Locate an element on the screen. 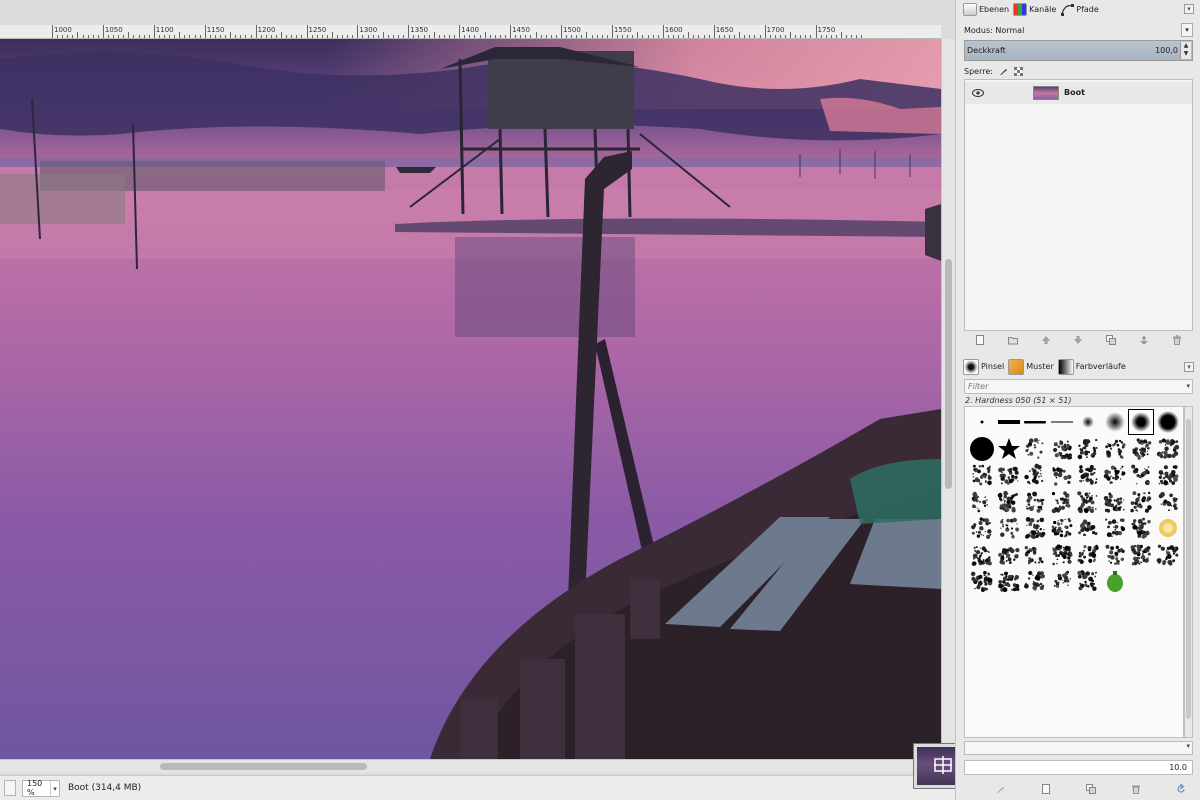 This screenshot has width=1200, height=800. vertical-scroll-thumb is located at coordinates (948, 374).